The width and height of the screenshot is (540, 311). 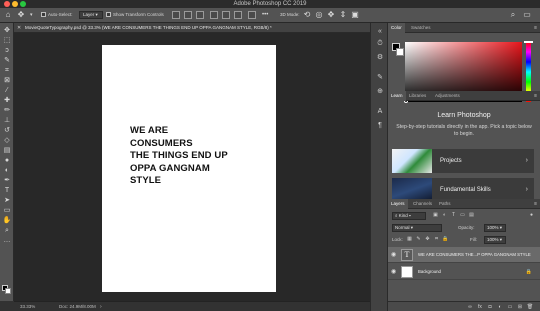 I want to click on fill-field: 100% ▾, so click(x=495, y=240).